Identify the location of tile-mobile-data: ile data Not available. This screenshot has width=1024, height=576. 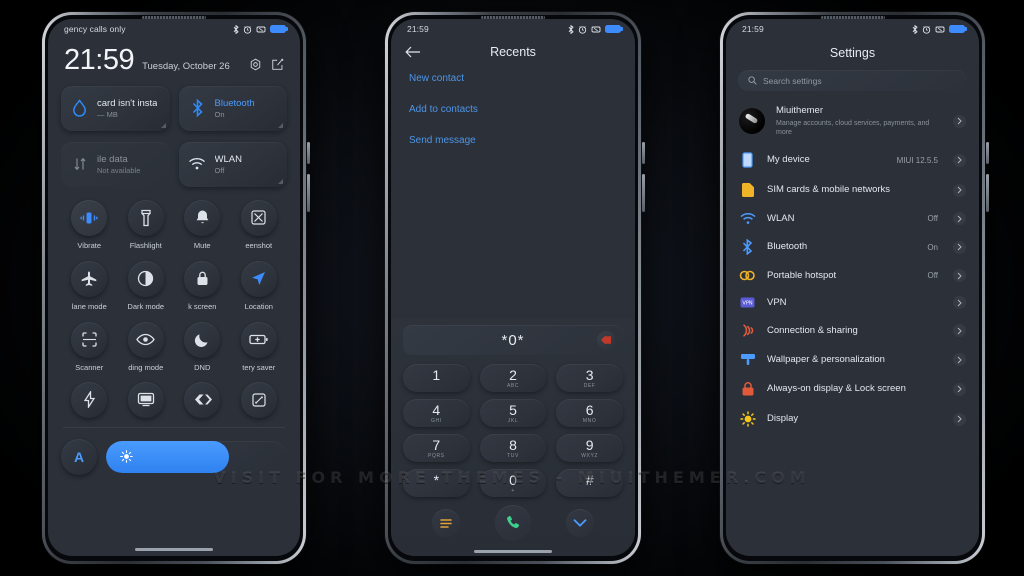
(115, 164).